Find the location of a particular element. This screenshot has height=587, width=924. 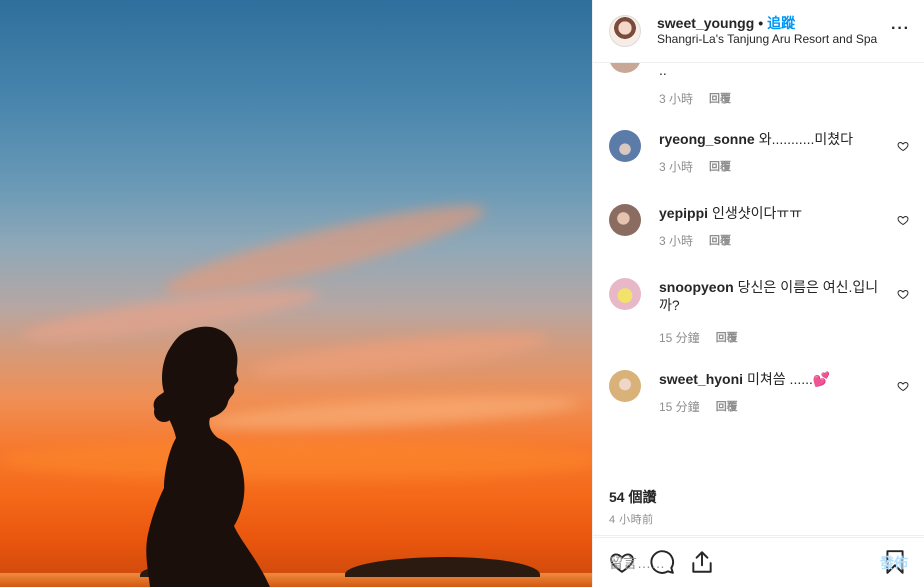

comment-text: yepippi 인생샷이다ㅠㅠ is located at coordinates (769, 213).